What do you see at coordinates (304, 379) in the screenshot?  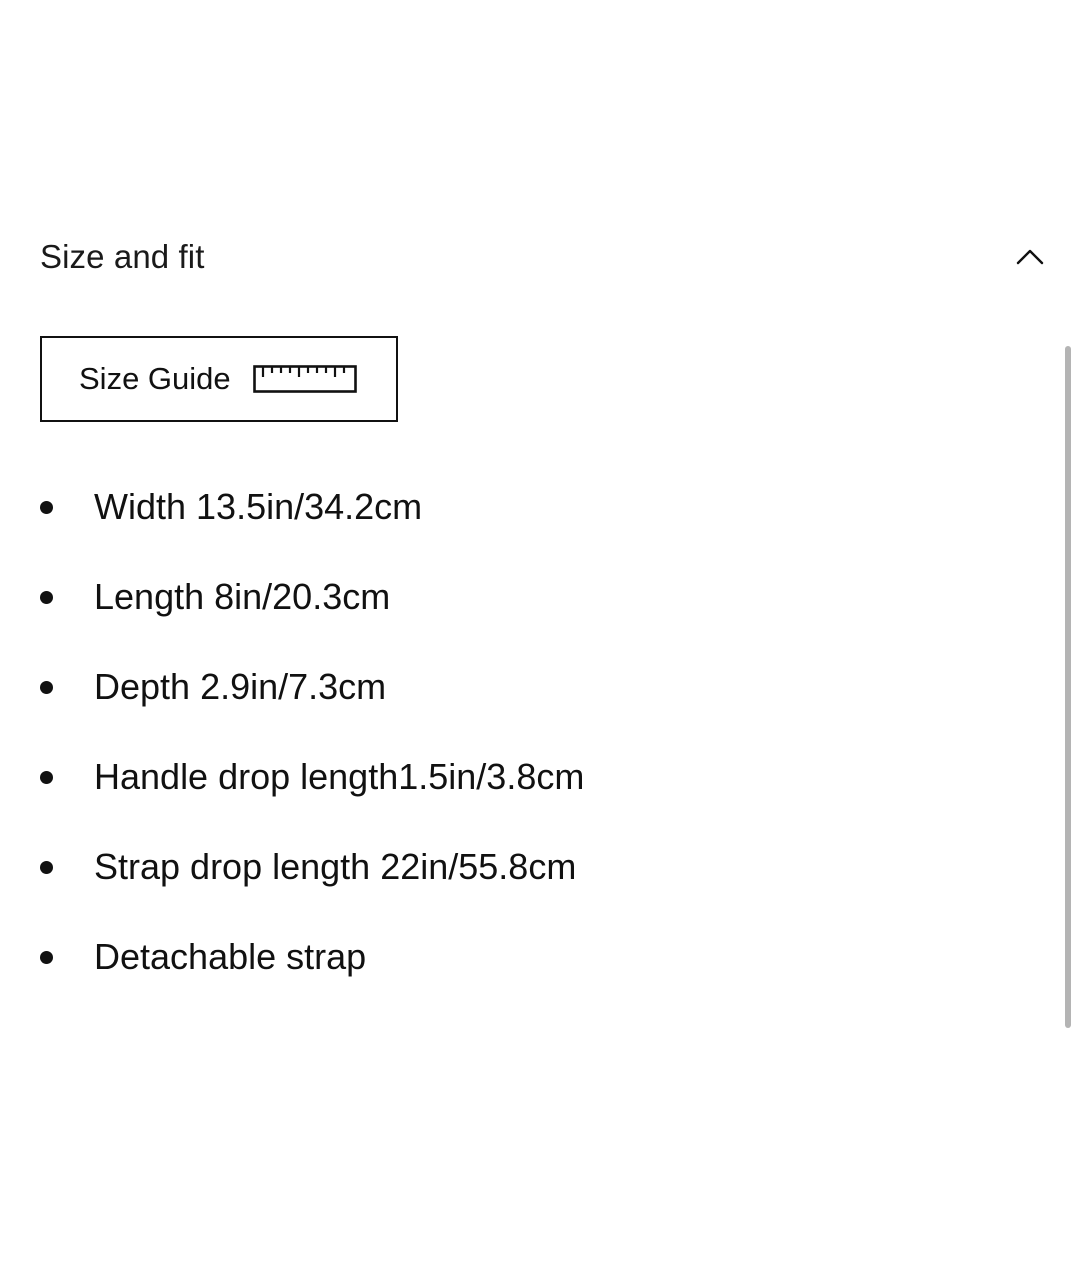 I see `ruler-icon` at bounding box center [304, 379].